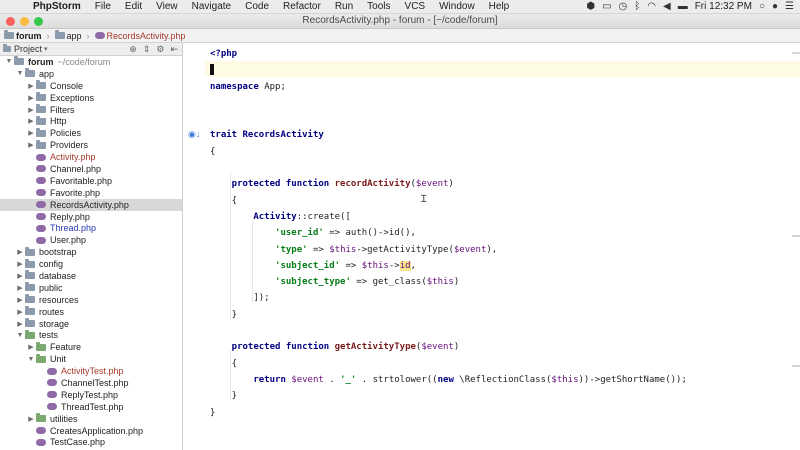  What do you see at coordinates (147, 49) in the screenshot?
I see `collapse-all-icon: ⇕` at bounding box center [147, 49].